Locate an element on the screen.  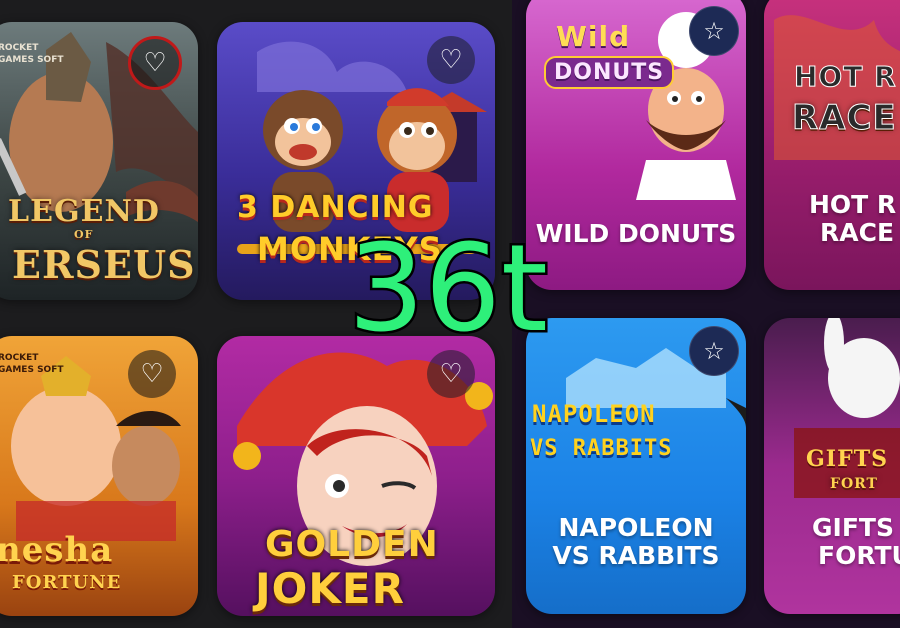
game-logo-line2: FORTUNE is located at coordinates (67, 582).